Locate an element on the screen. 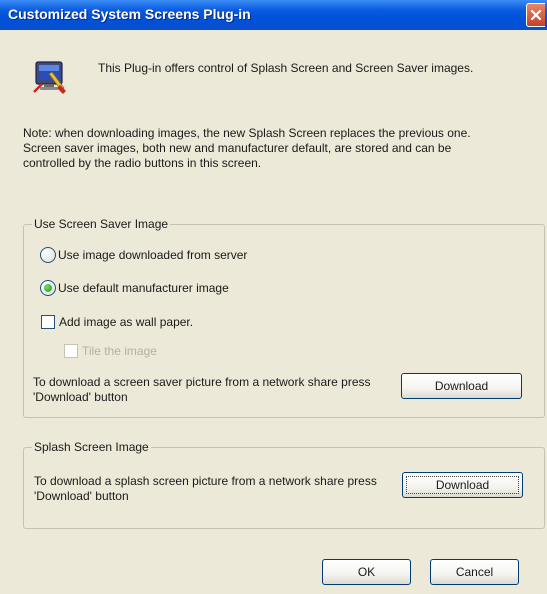  screen-saver-download-button: Download is located at coordinates (461, 386).